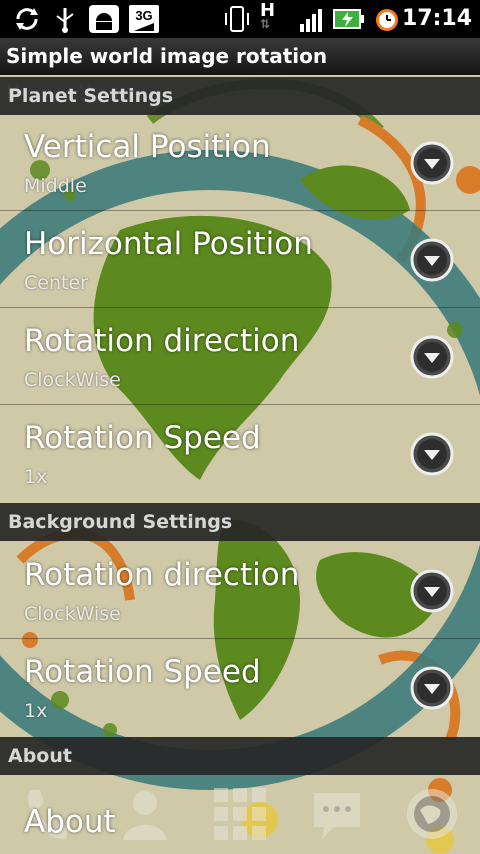 The image size is (480, 854). I want to click on data-h-icon: H ⇅, so click(268, 15).